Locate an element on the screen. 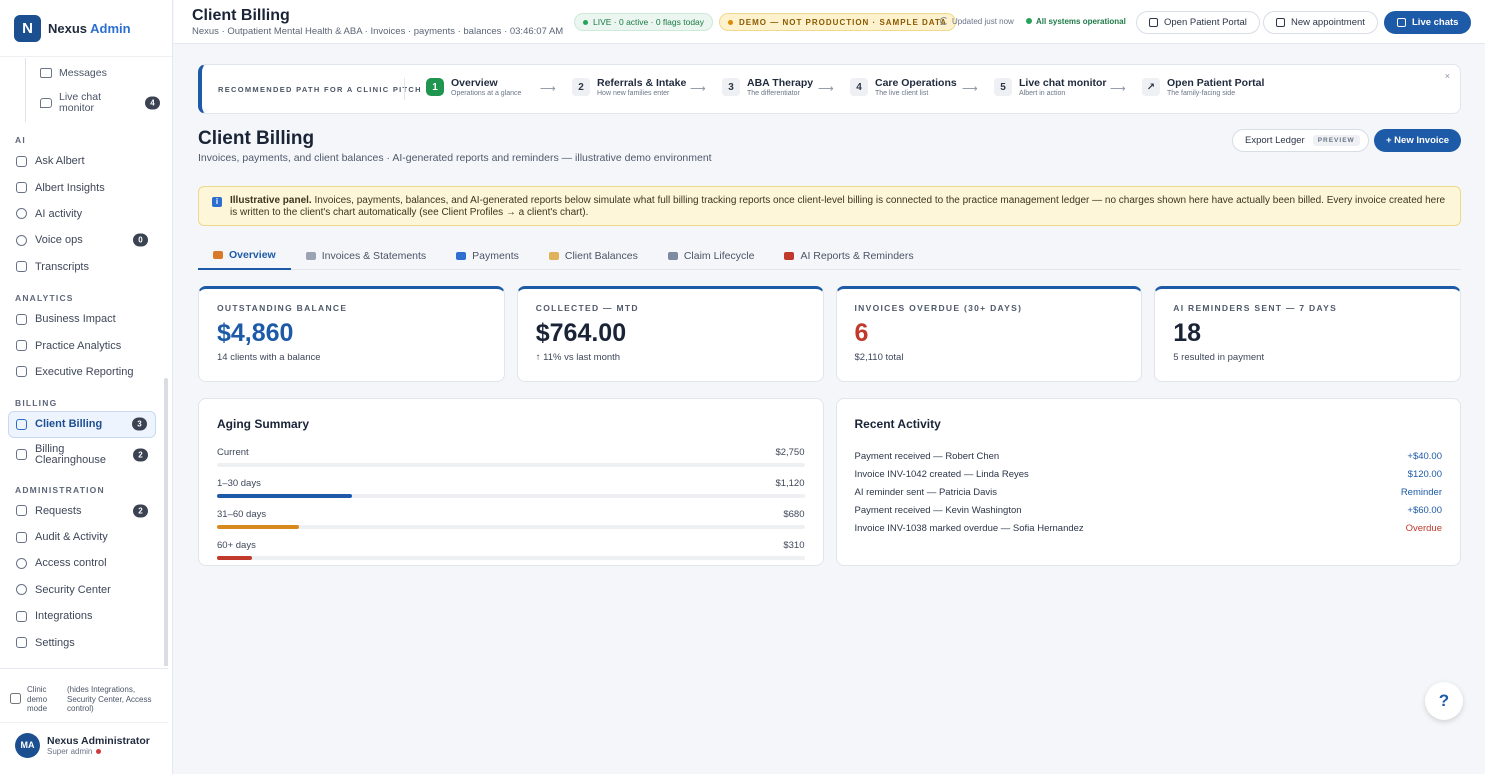 The height and width of the screenshot is (774, 1485). aging-row: 1–30 days $1,120 is located at coordinates (511, 488).